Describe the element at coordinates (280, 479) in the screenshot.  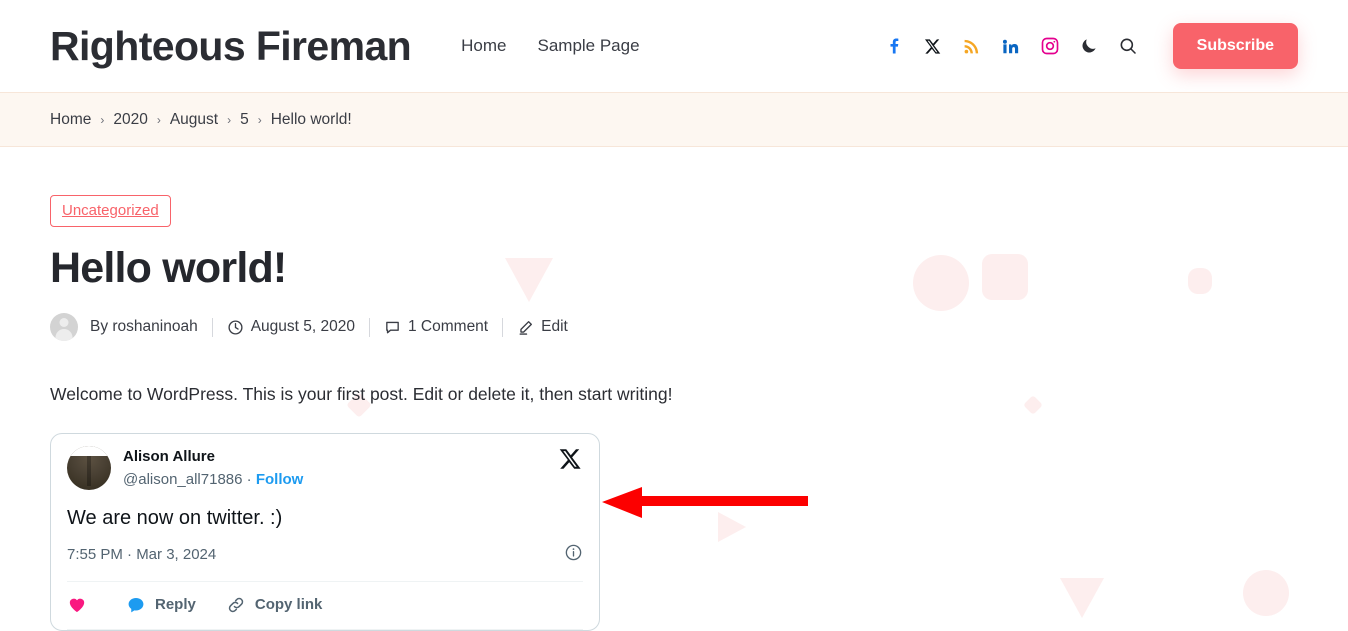
I see `tweet-follow-link: Follow` at that location.